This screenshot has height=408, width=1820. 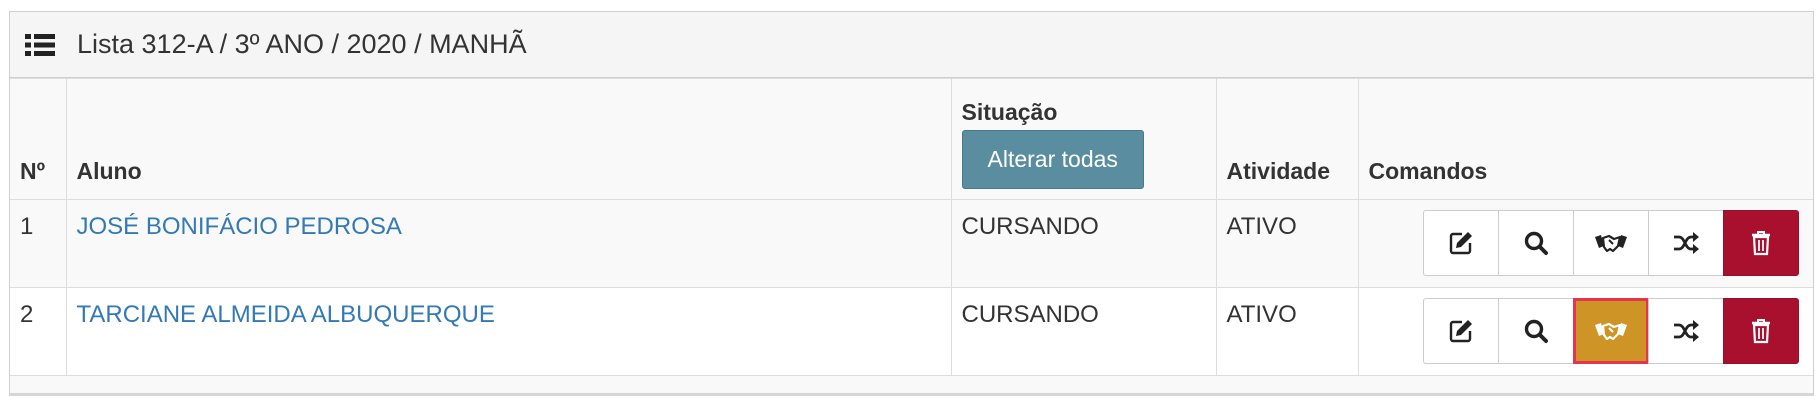 I want to click on header-num: Nº, so click(x=38, y=139).